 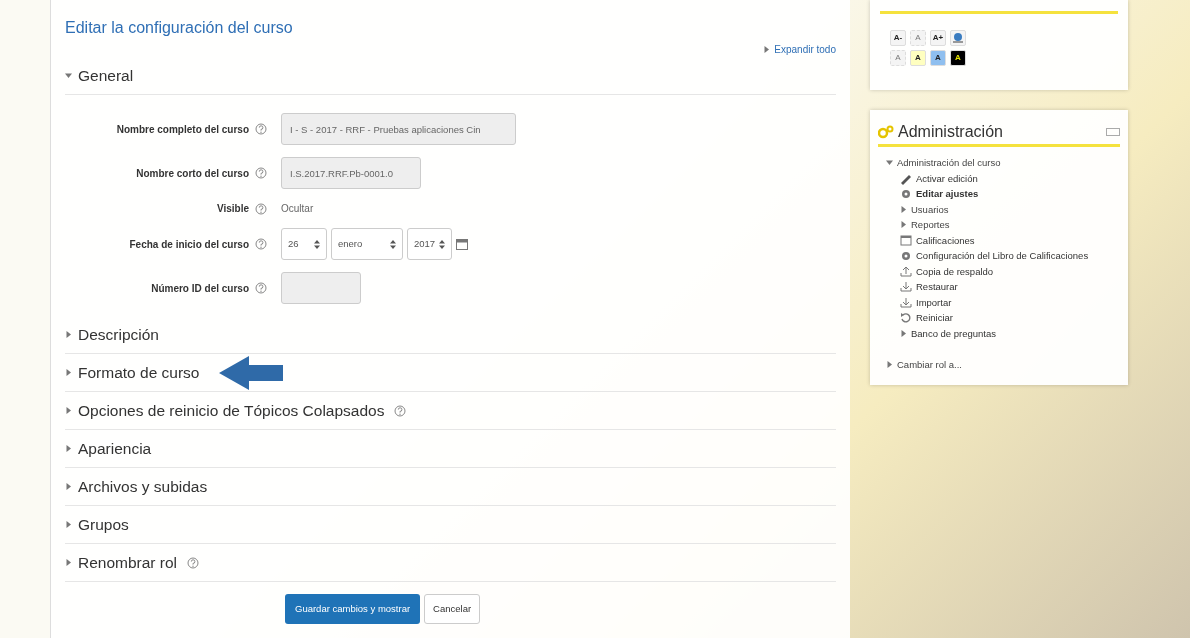 What do you see at coordinates (450, 373) in the screenshot?
I see `section-header: Formato de curso` at bounding box center [450, 373].